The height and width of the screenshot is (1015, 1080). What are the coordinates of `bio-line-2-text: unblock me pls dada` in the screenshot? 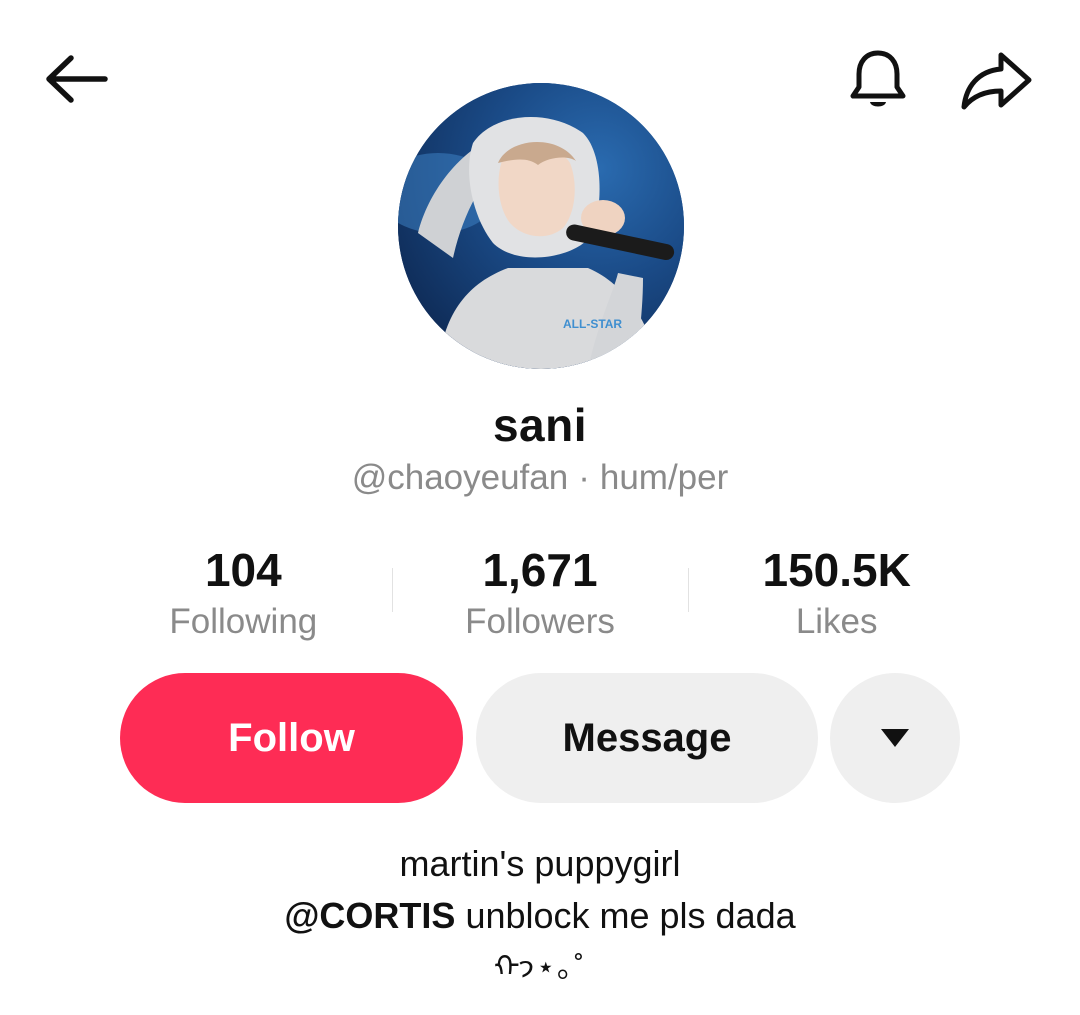 It's located at (625, 915).